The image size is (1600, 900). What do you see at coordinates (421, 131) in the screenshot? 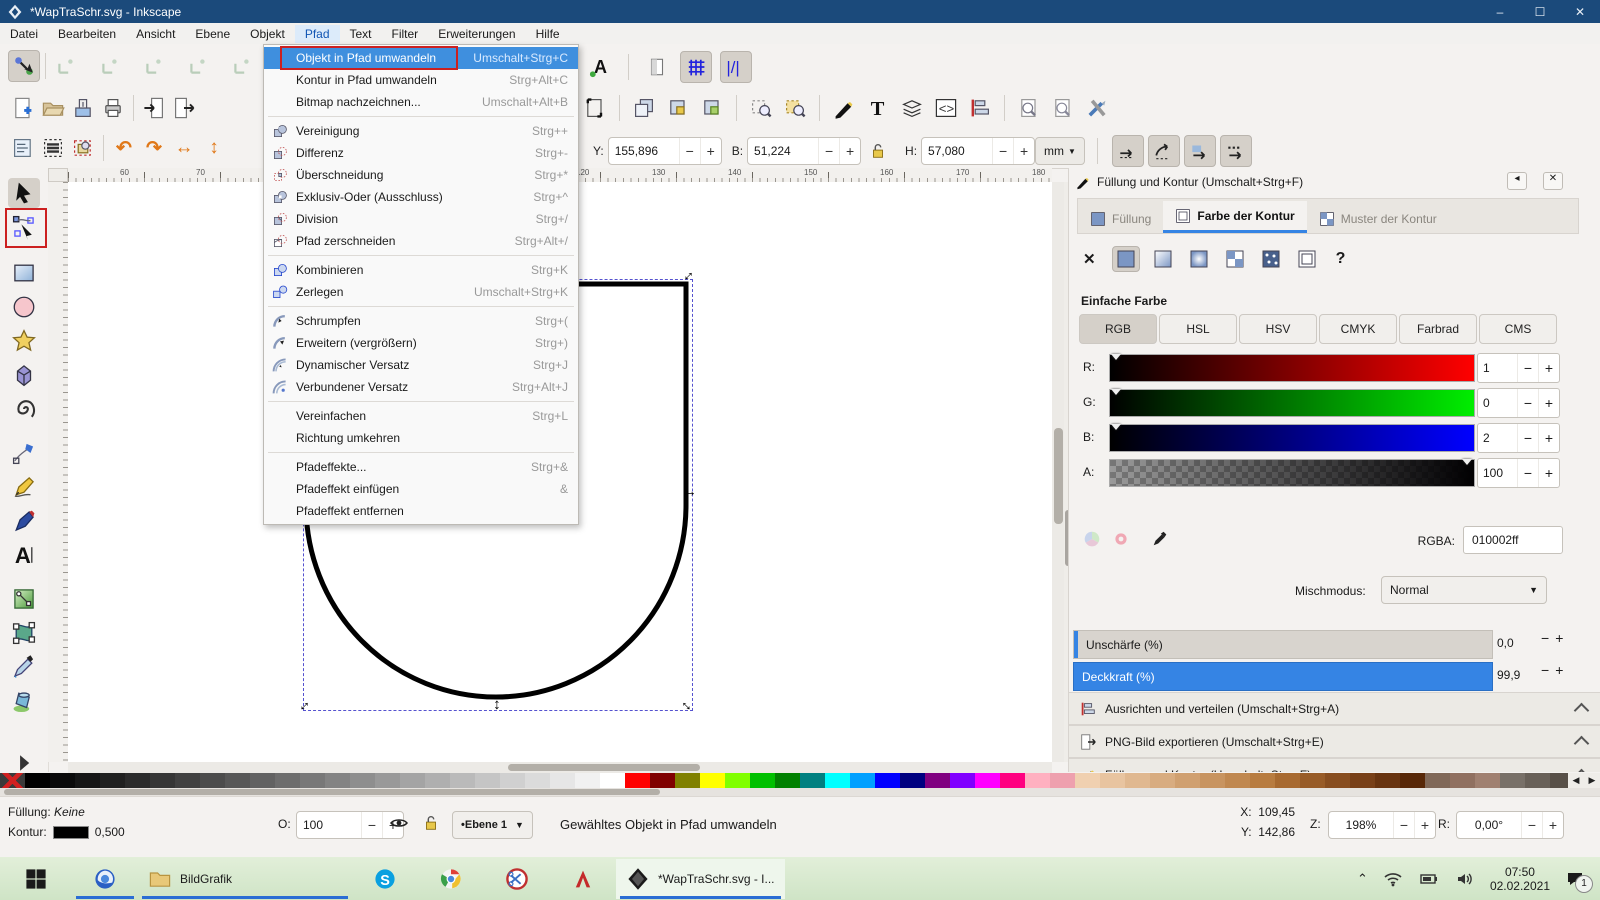
I see `menu-item-vereinigung: Vereinigung Strg++` at bounding box center [421, 131].